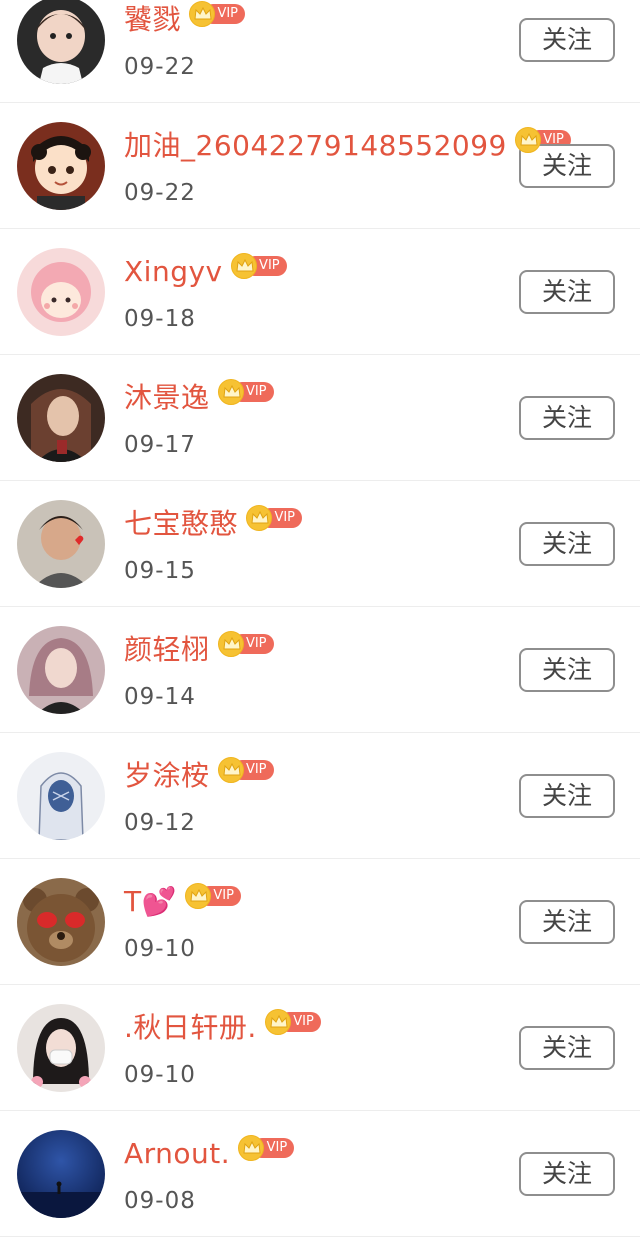 The image size is (640, 1237). I want to click on list-item: 颜轻栩 VIP 09-14 关注, so click(320, 670).